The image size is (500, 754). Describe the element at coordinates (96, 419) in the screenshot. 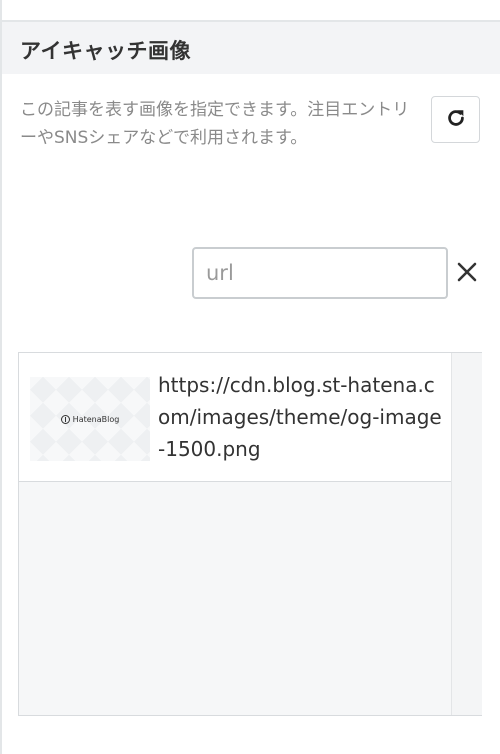

I see `thumbnail-logo-text: HatenaBlog` at that location.